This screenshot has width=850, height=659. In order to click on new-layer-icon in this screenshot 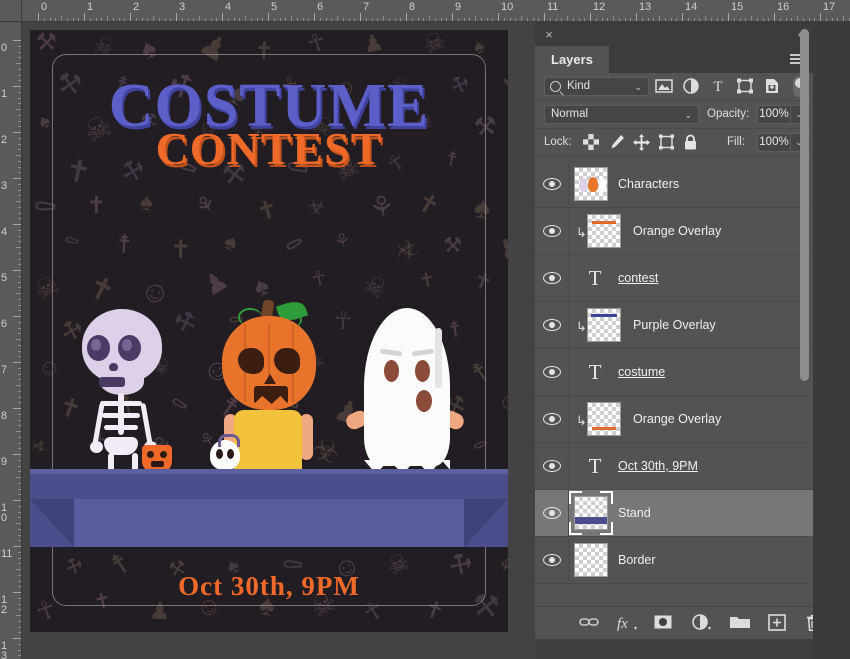, I will do `click(777, 623)`.